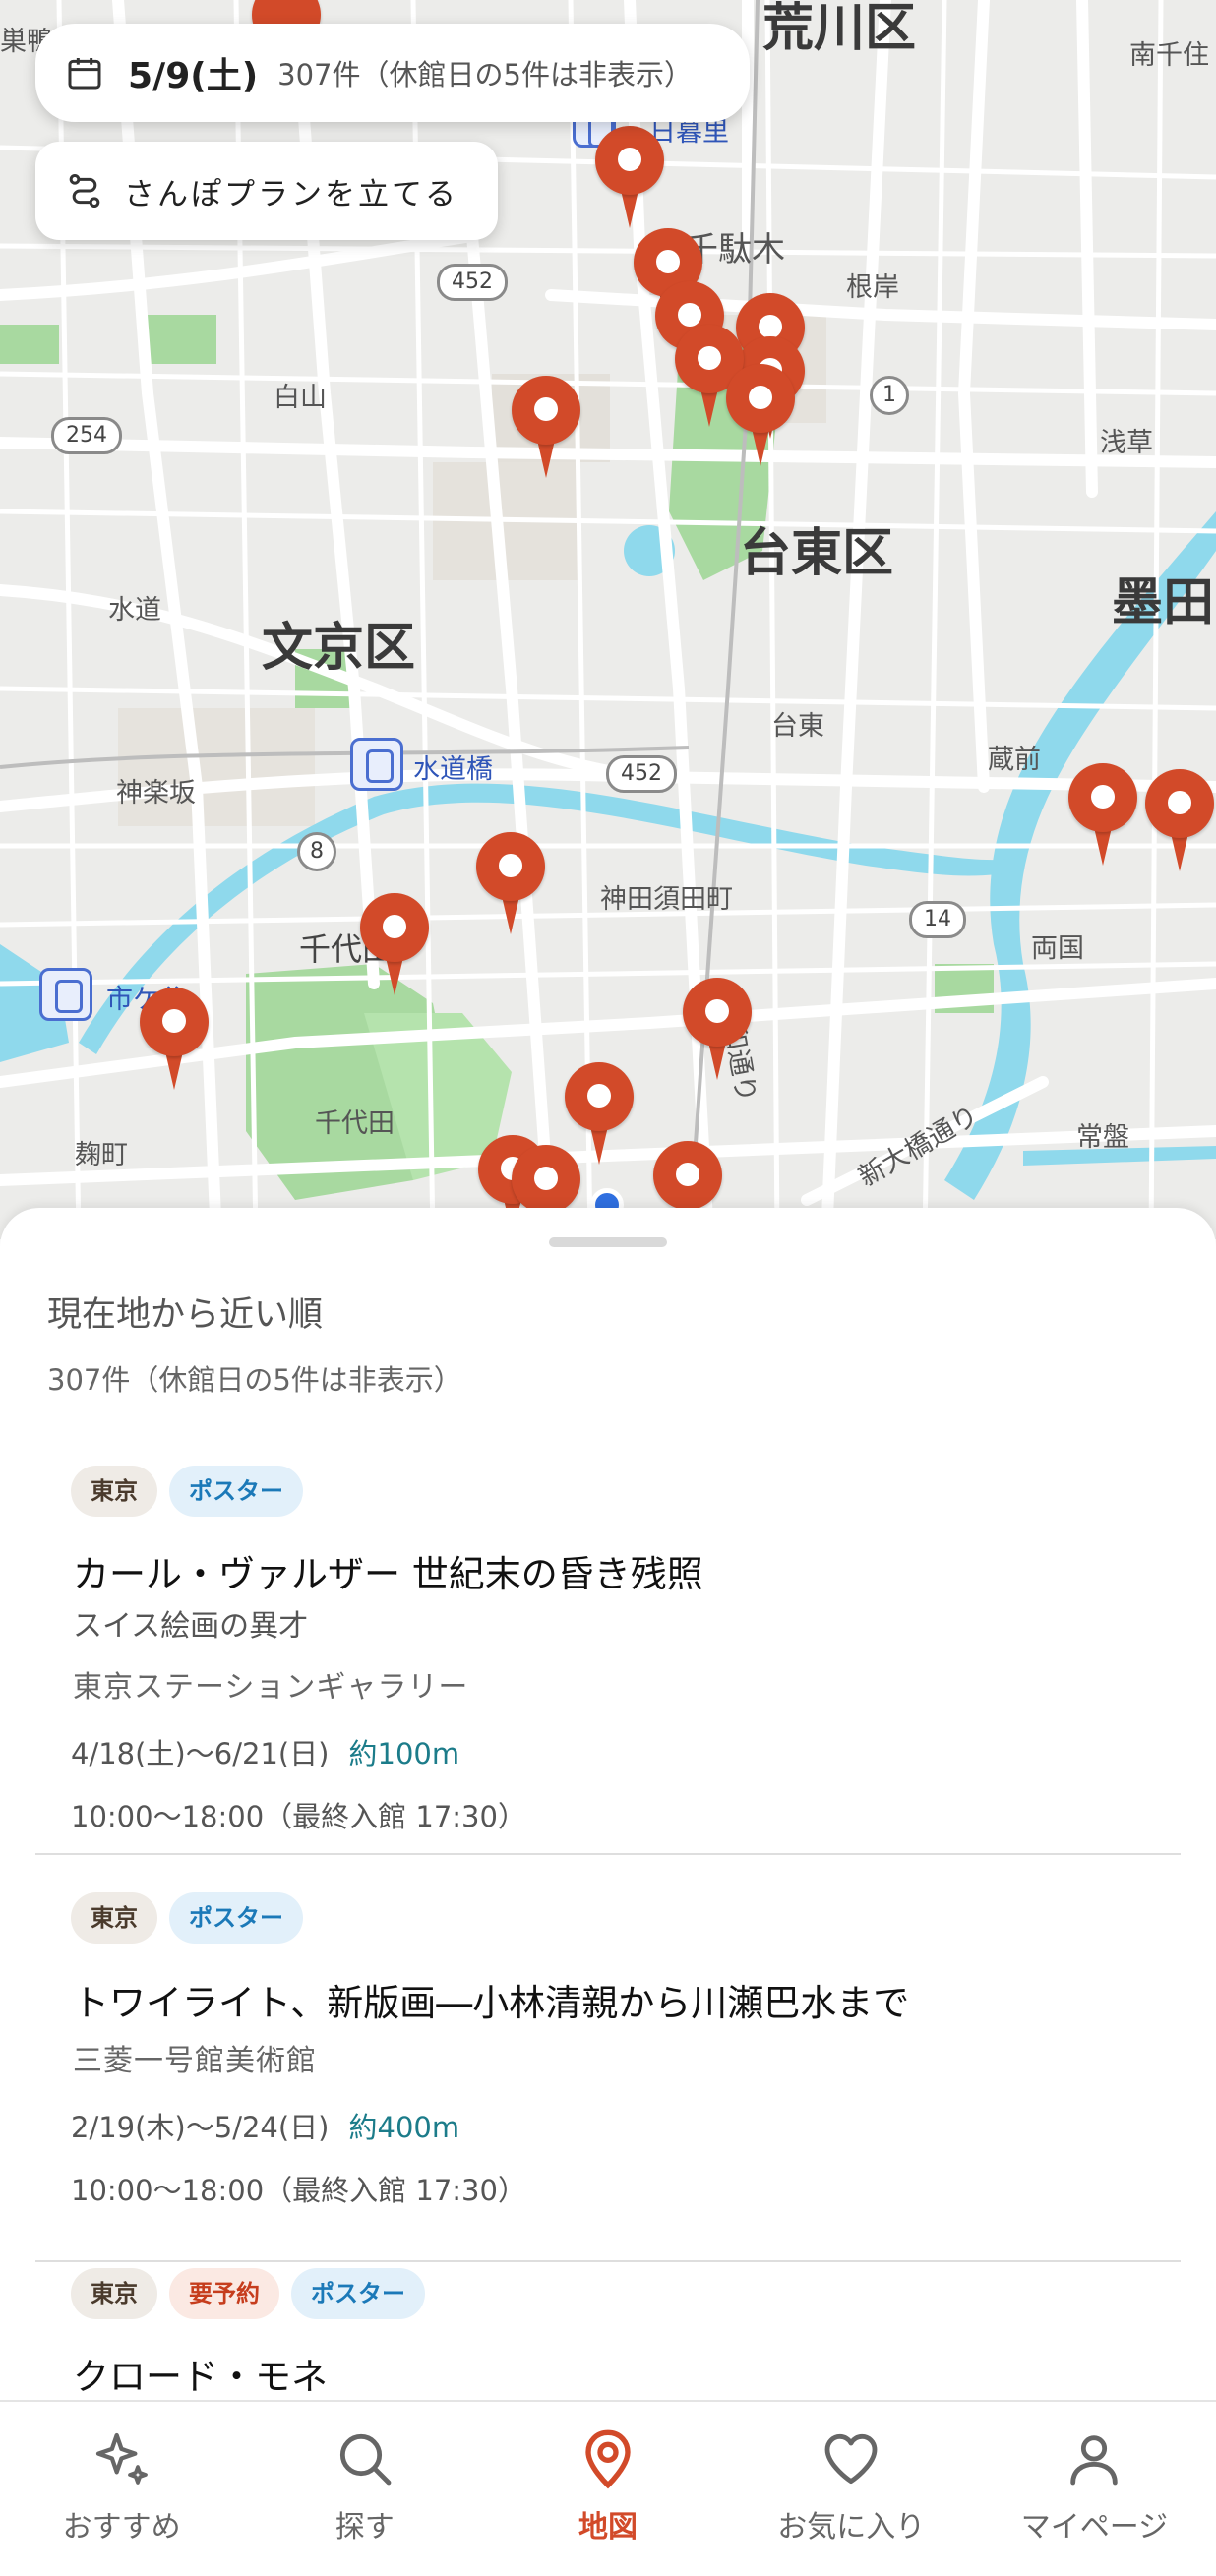 This screenshot has height=2576, width=1216. What do you see at coordinates (851, 2489) in the screenshot?
I see `nav-item-favorites: お気に入り` at bounding box center [851, 2489].